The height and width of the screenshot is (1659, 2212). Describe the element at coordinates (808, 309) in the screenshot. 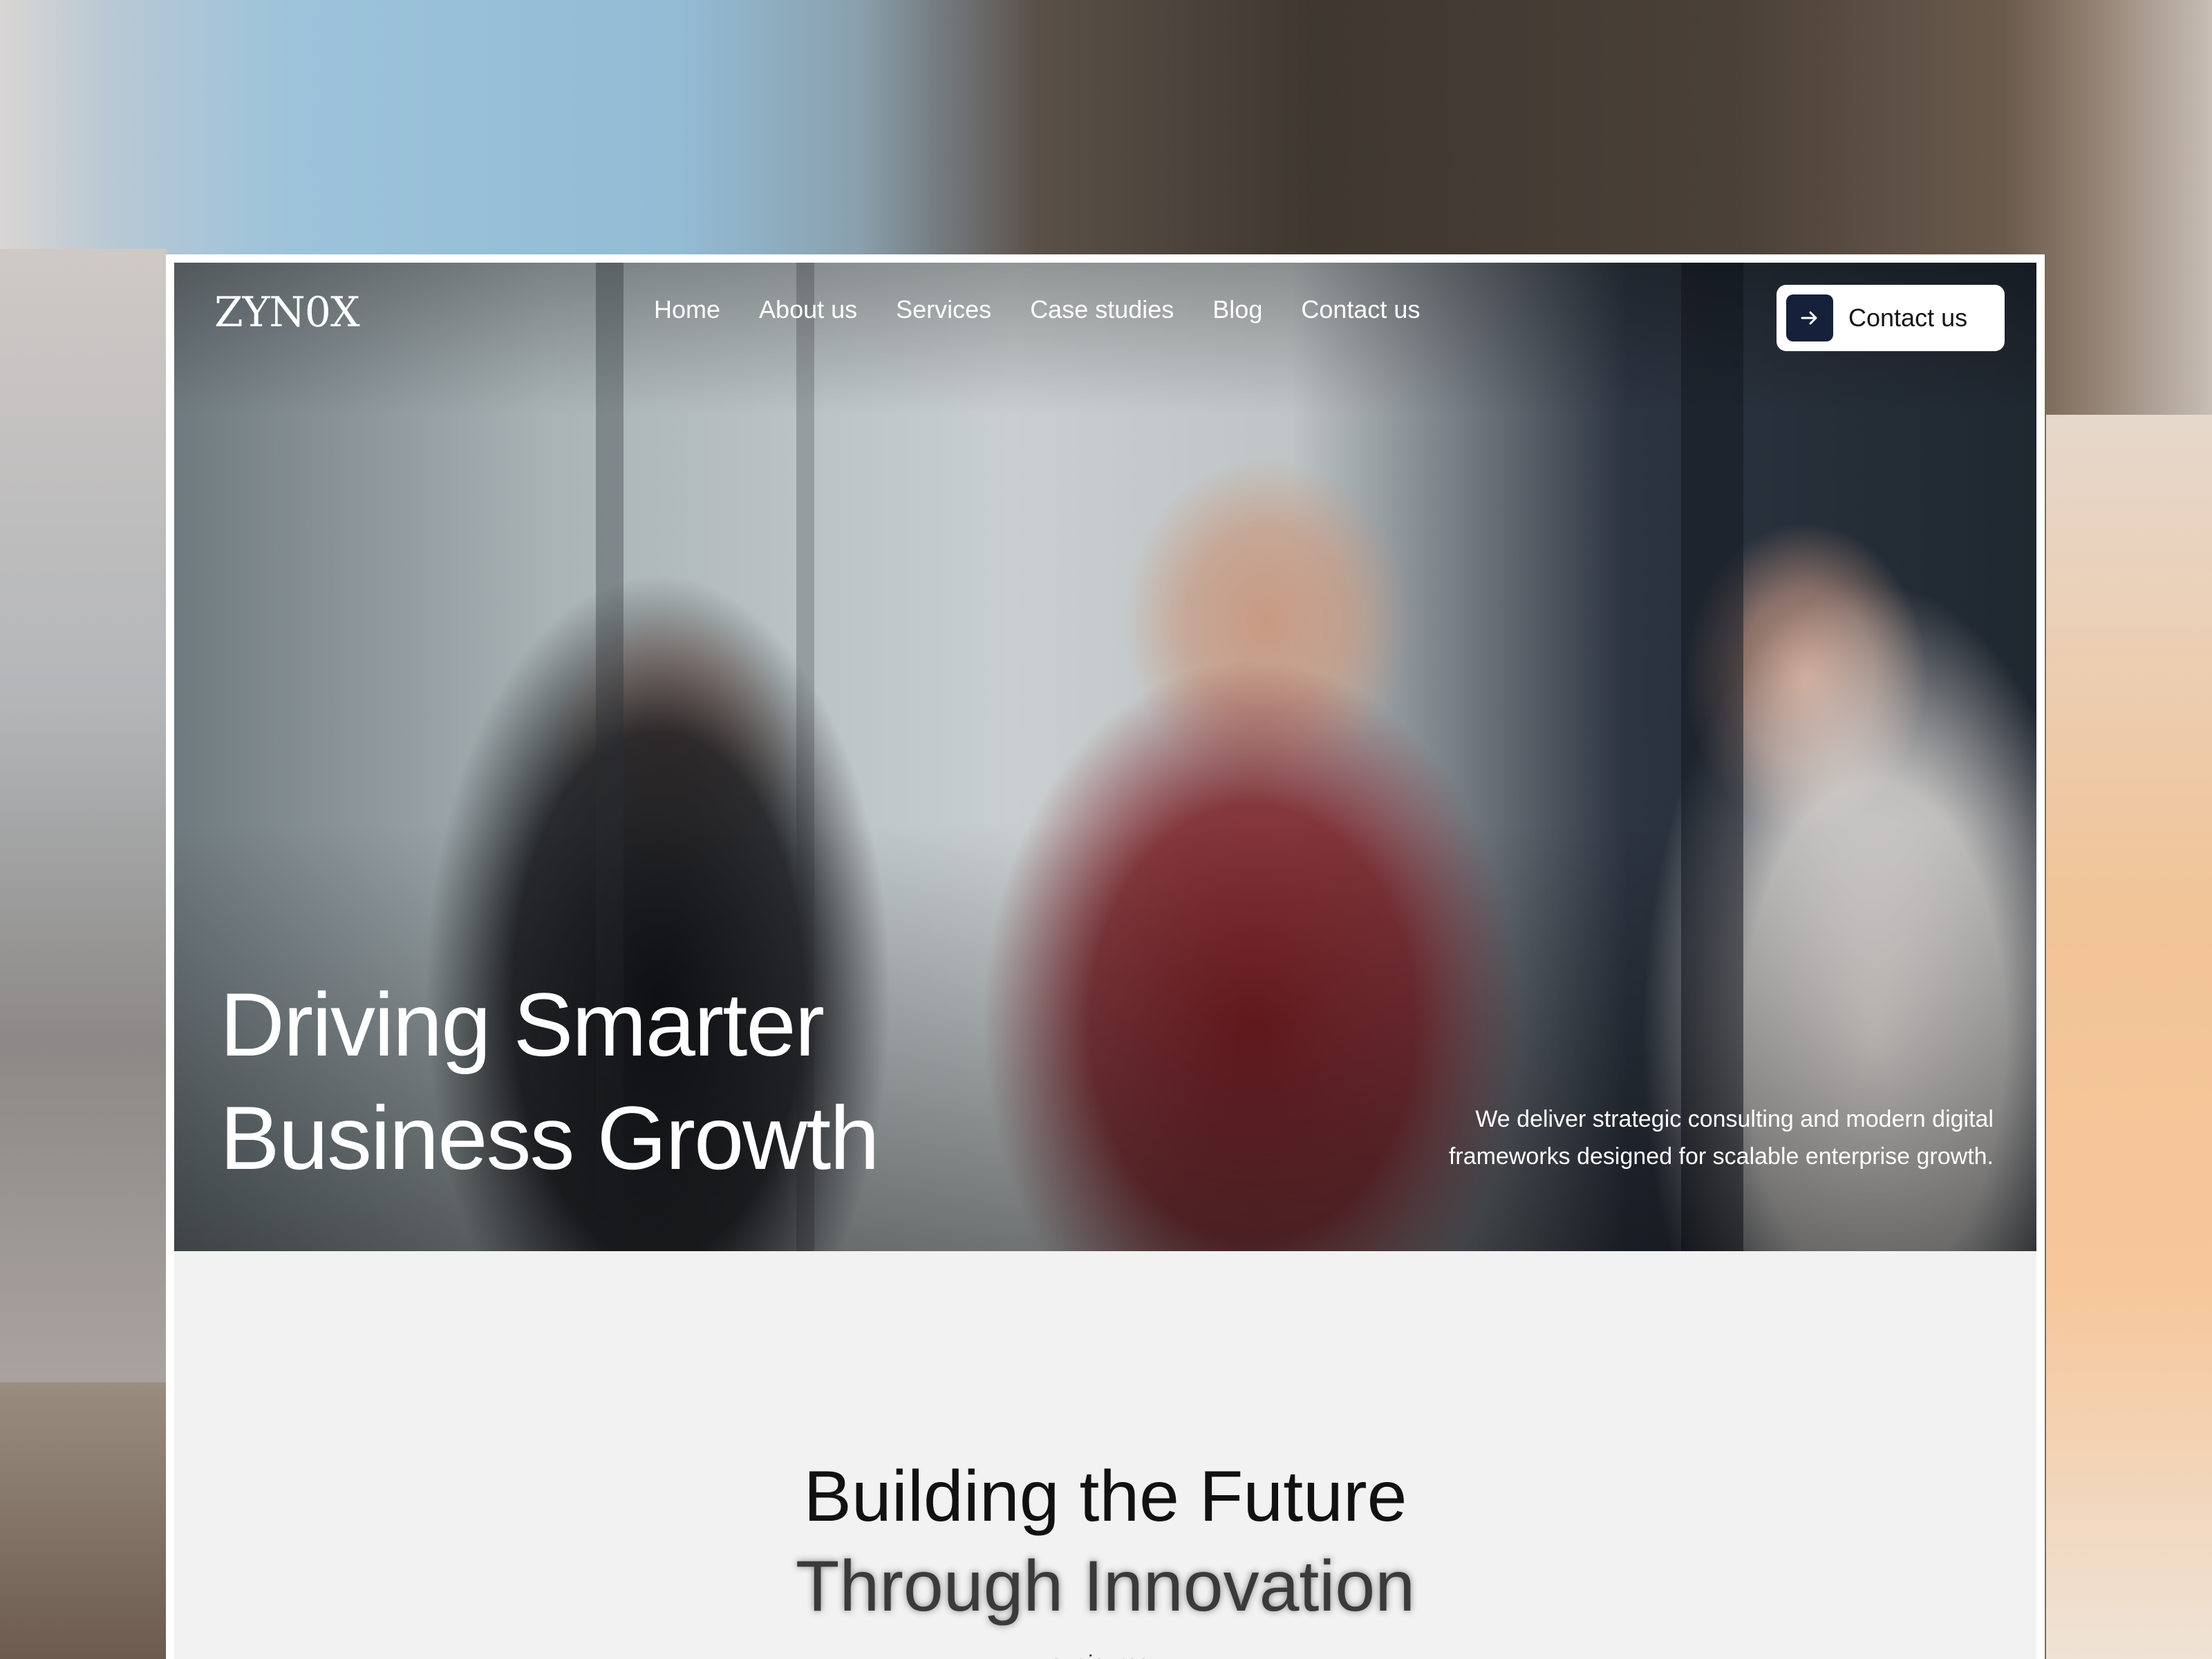

I see `nav-about-us: About us` at that location.